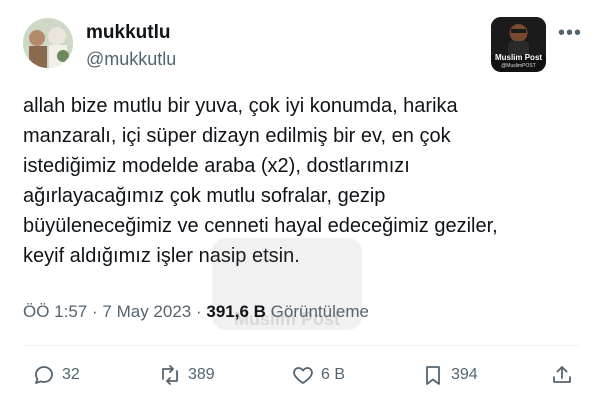 Image resolution: width=602 pixels, height=406 pixels. What do you see at coordinates (301, 345) in the screenshot?
I see `divider` at bounding box center [301, 345].